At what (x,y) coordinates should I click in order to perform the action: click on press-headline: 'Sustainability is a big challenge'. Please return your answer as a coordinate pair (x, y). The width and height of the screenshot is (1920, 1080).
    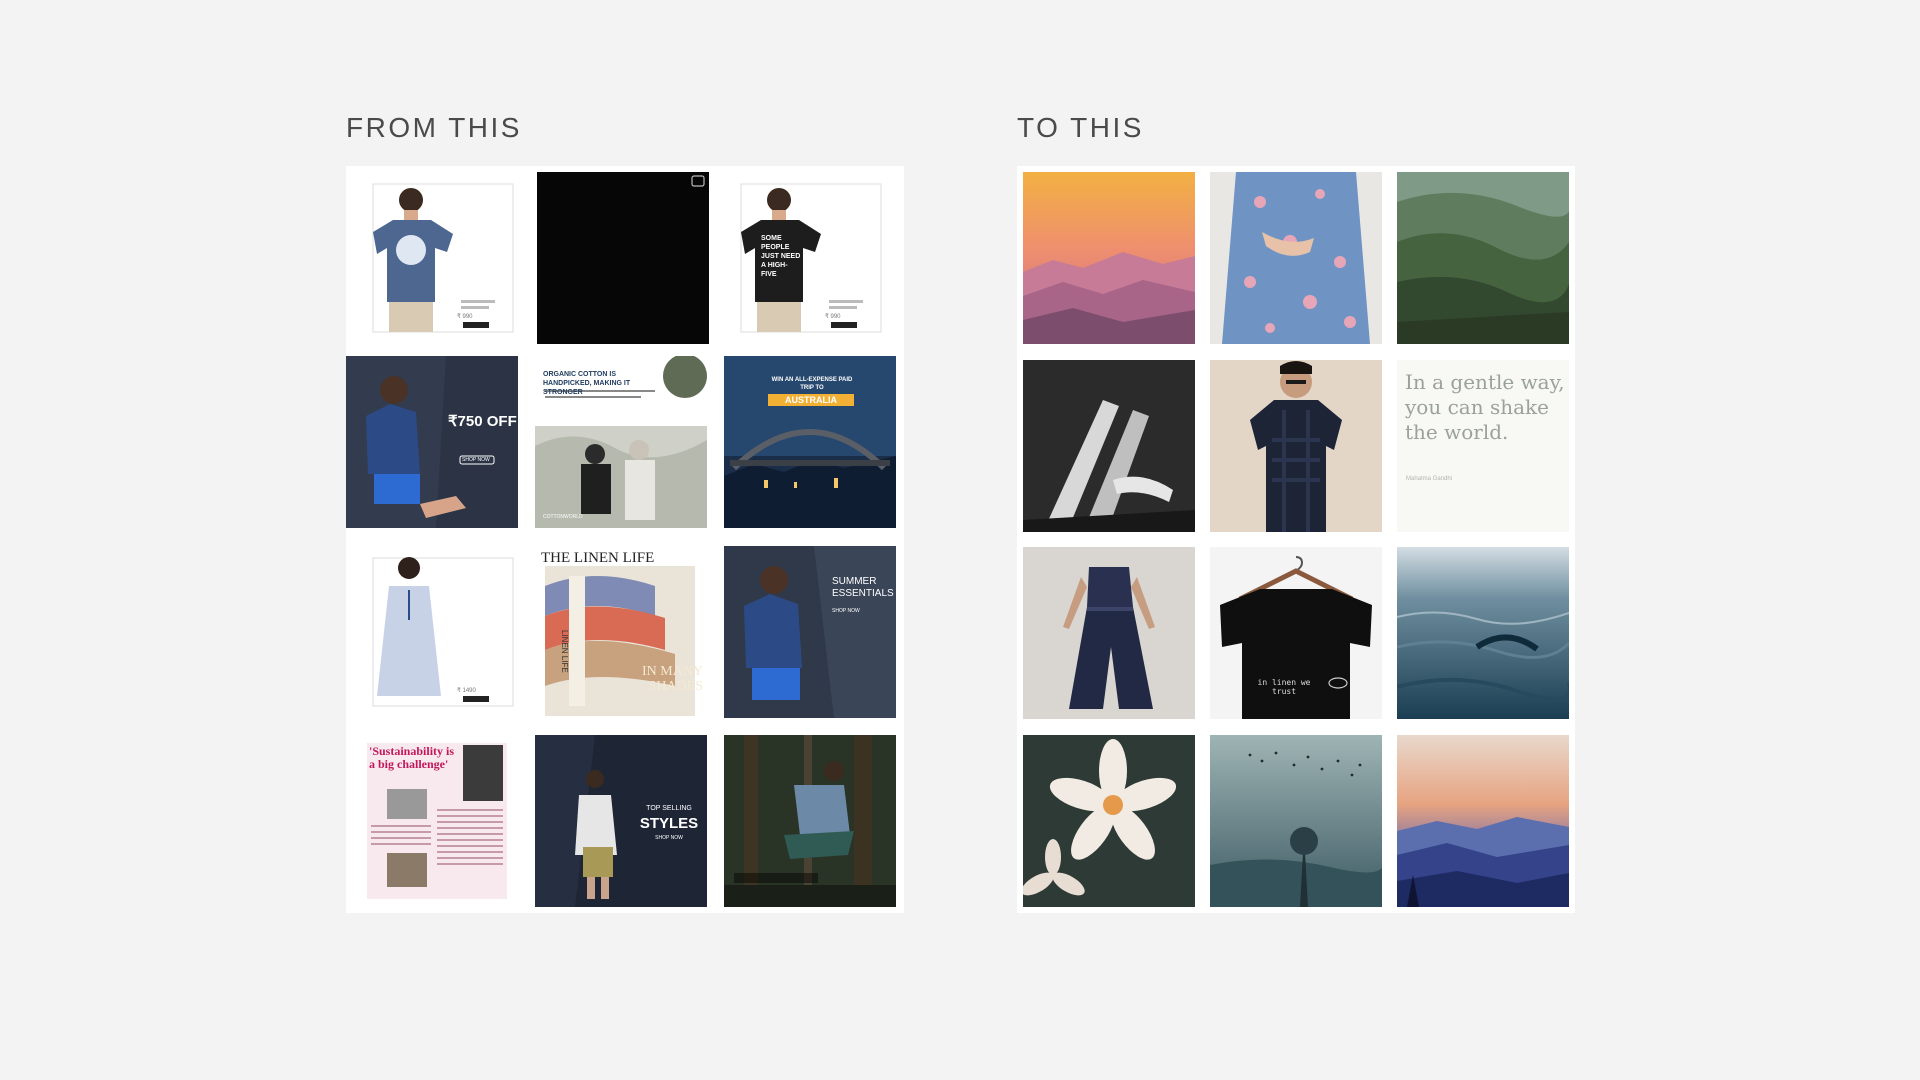
    Looking at the image, I should click on (412, 757).